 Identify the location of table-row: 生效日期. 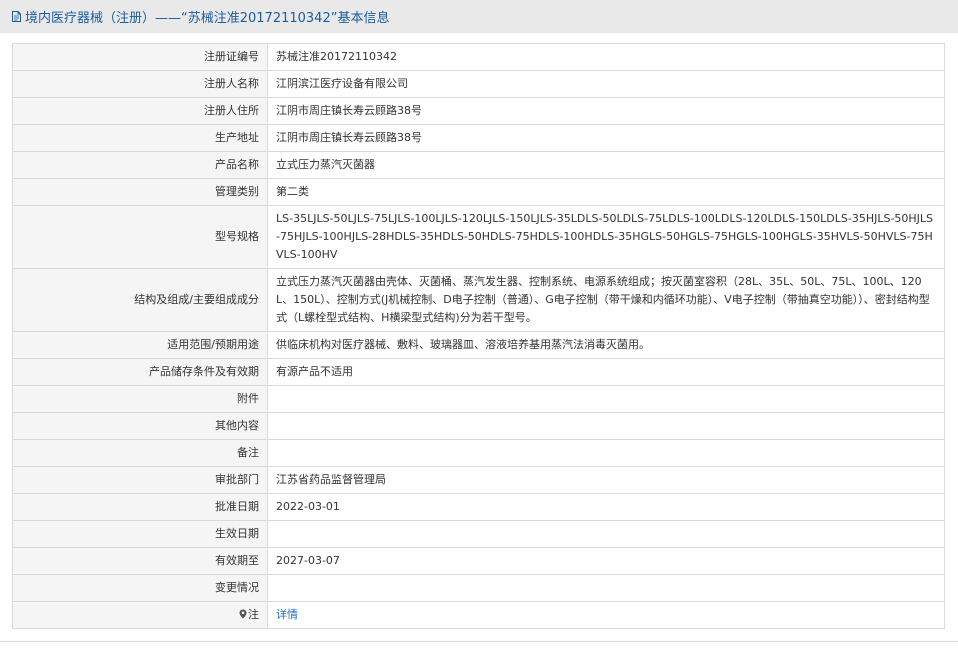
(478, 534).